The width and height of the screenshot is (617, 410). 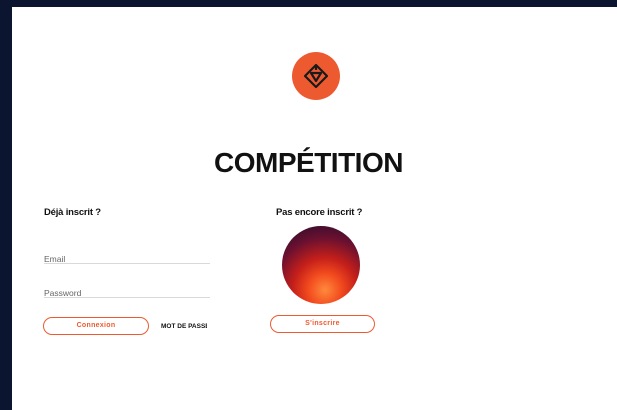 I want to click on login-button: Connexion, so click(x=96, y=326).